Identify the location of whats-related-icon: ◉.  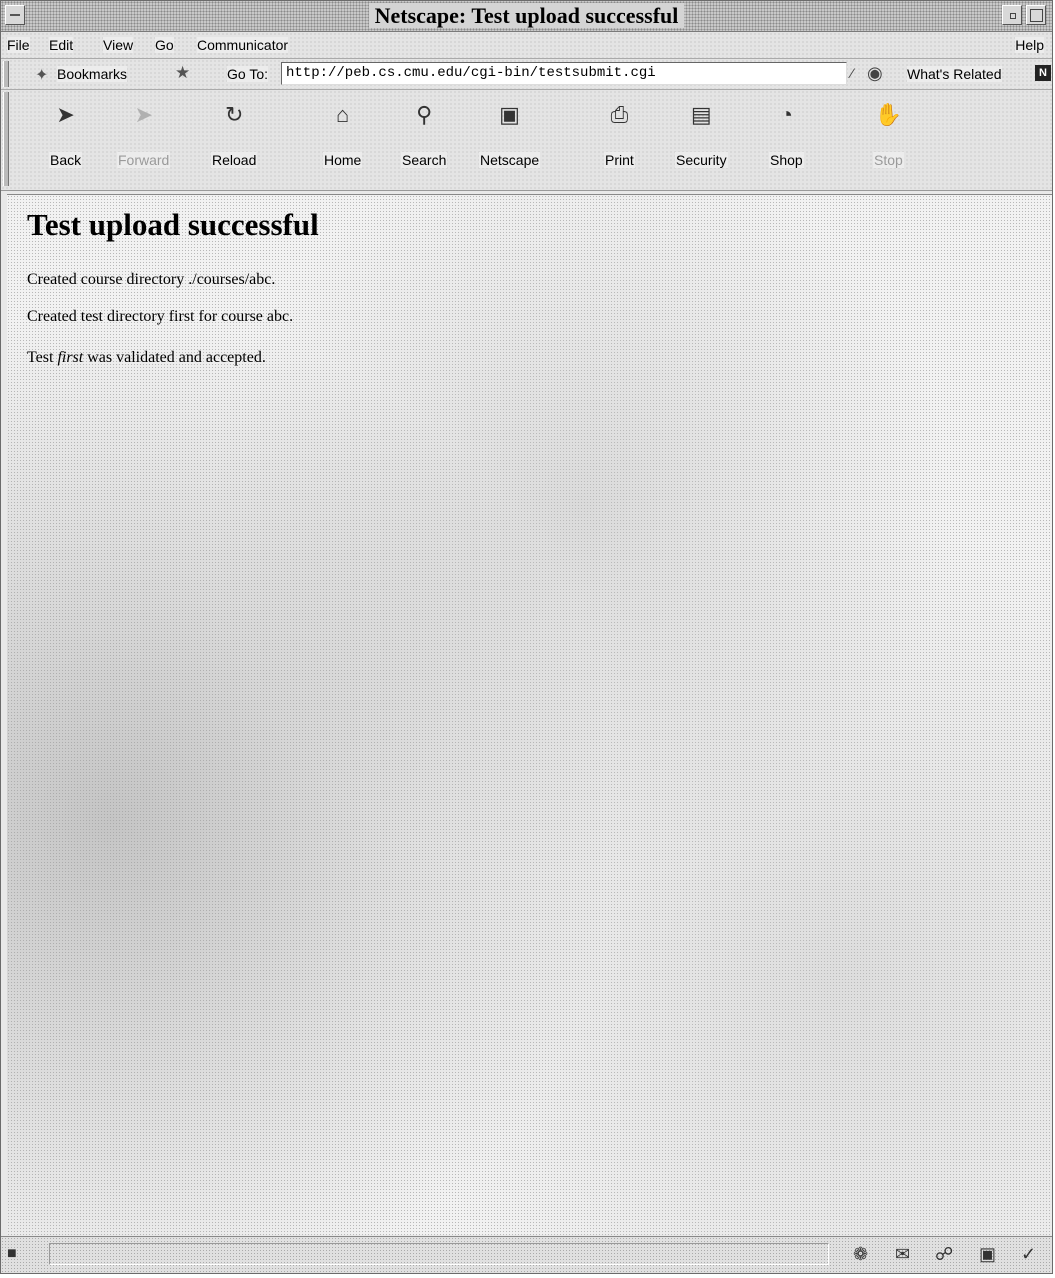
(875, 73).